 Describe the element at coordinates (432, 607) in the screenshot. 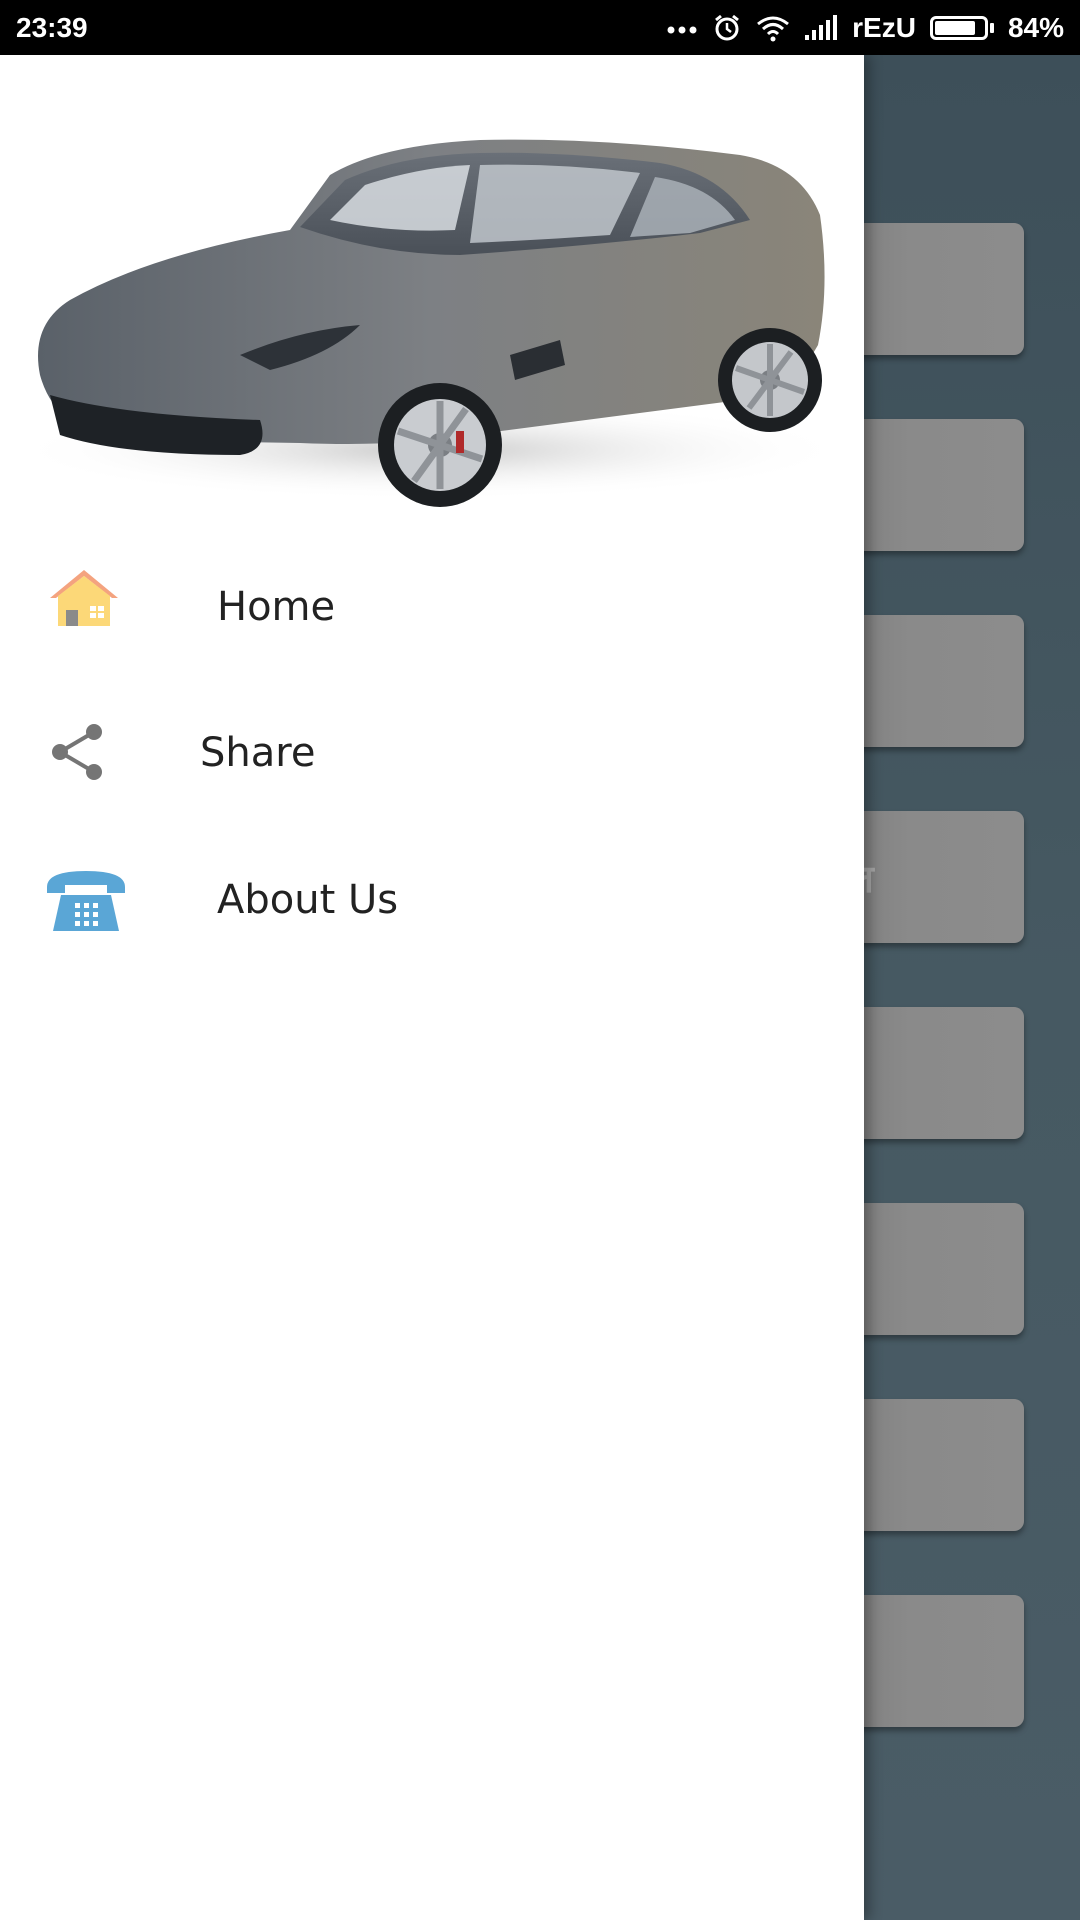

I see `nav-item-home: Home` at that location.